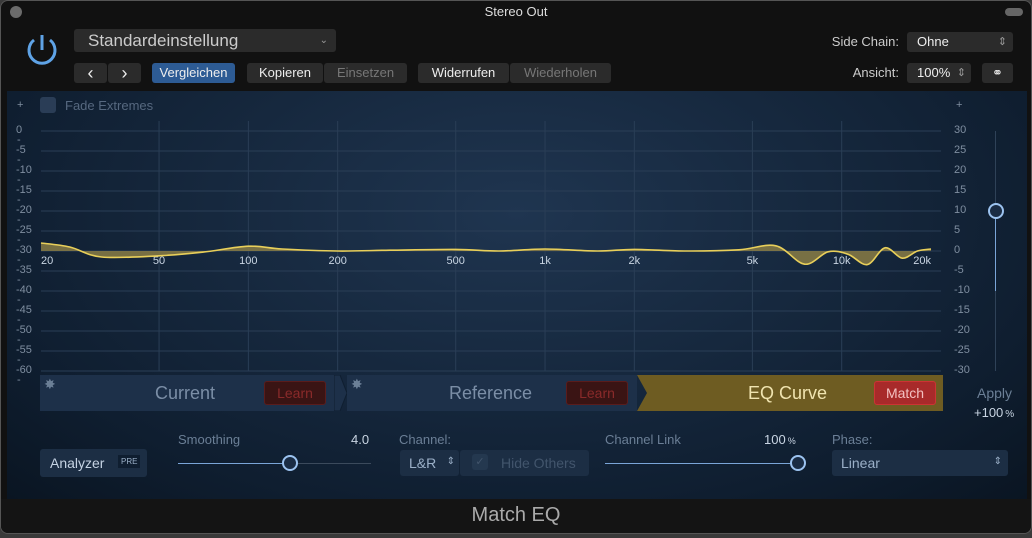 The width and height of the screenshot is (1032, 538). I want to click on apply-slider-knob, so click(996, 211).